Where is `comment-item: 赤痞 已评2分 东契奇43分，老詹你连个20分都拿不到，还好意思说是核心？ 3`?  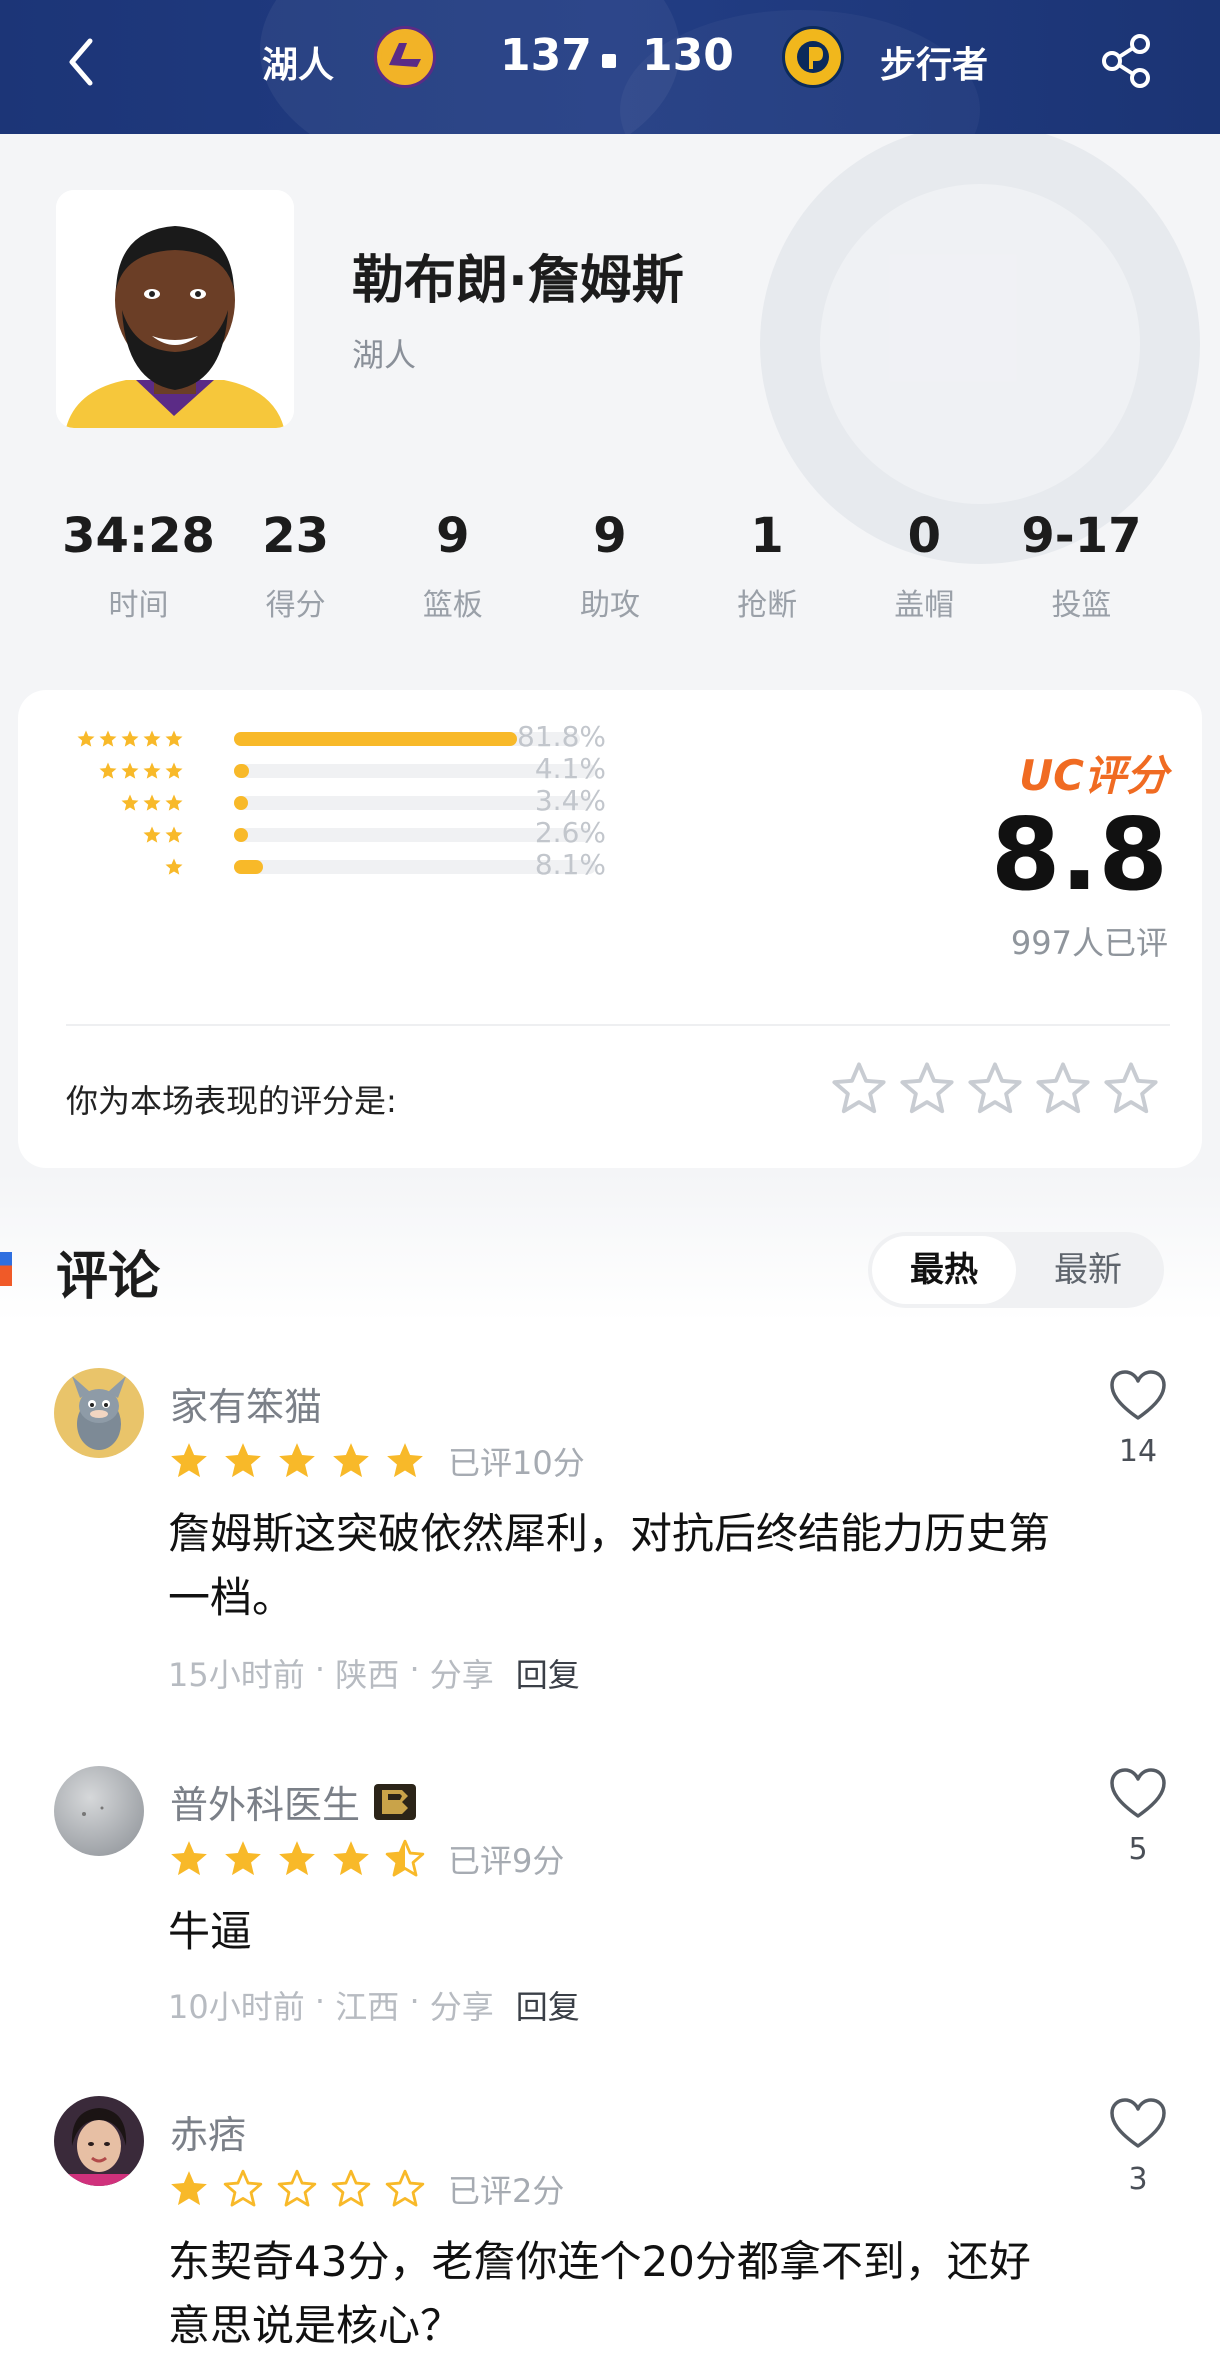 comment-item: 赤痞 已评2分 东契奇43分，老詹你连个20分都拿不到，还好意思说是核心？ 3 is located at coordinates (610, 2226).